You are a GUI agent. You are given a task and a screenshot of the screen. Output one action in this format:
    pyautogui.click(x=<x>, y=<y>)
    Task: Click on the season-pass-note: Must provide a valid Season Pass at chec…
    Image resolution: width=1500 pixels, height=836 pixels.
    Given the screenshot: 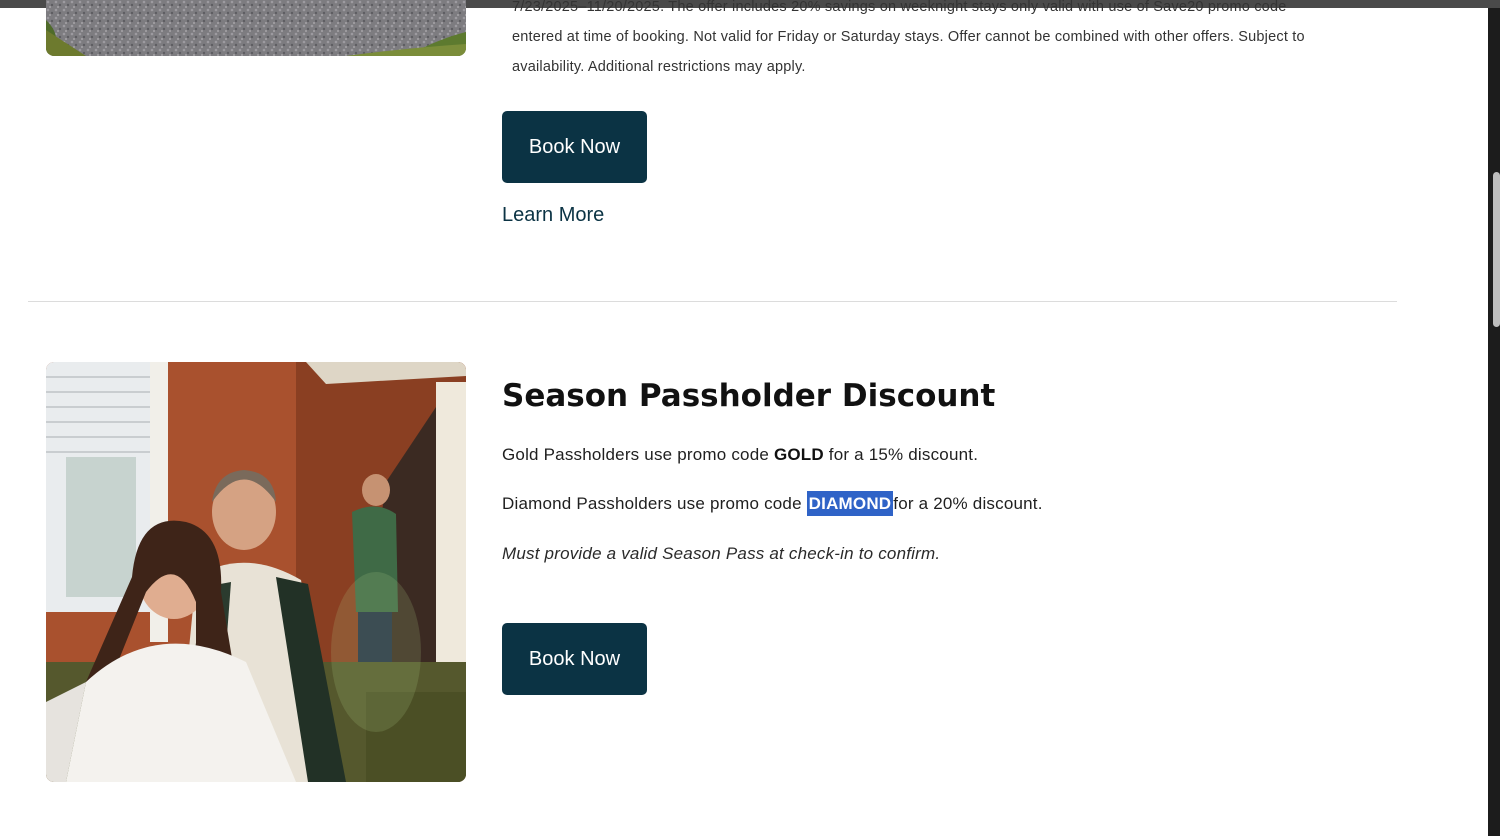 What is the action you would take?
    pyautogui.click(x=721, y=553)
    